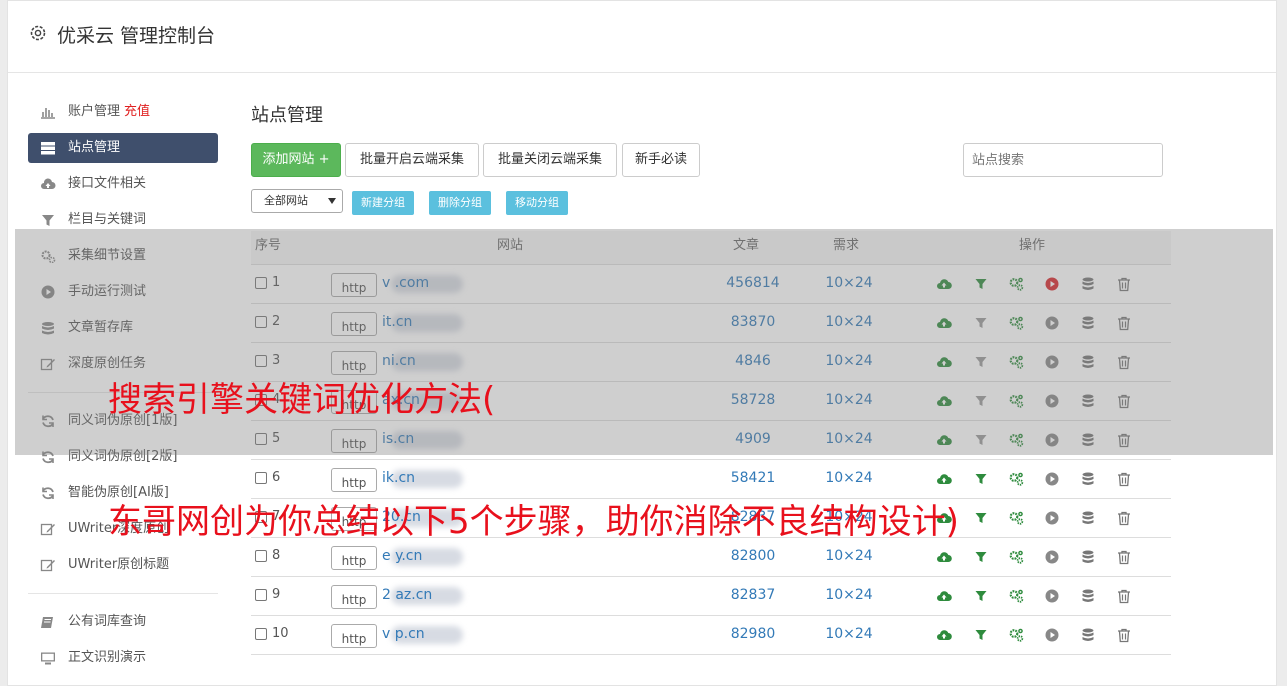 The width and height of the screenshot is (1287, 686). Describe the element at coordinates (753, 556) in the screenshot. I see `article-count-link: 82800` at that location.